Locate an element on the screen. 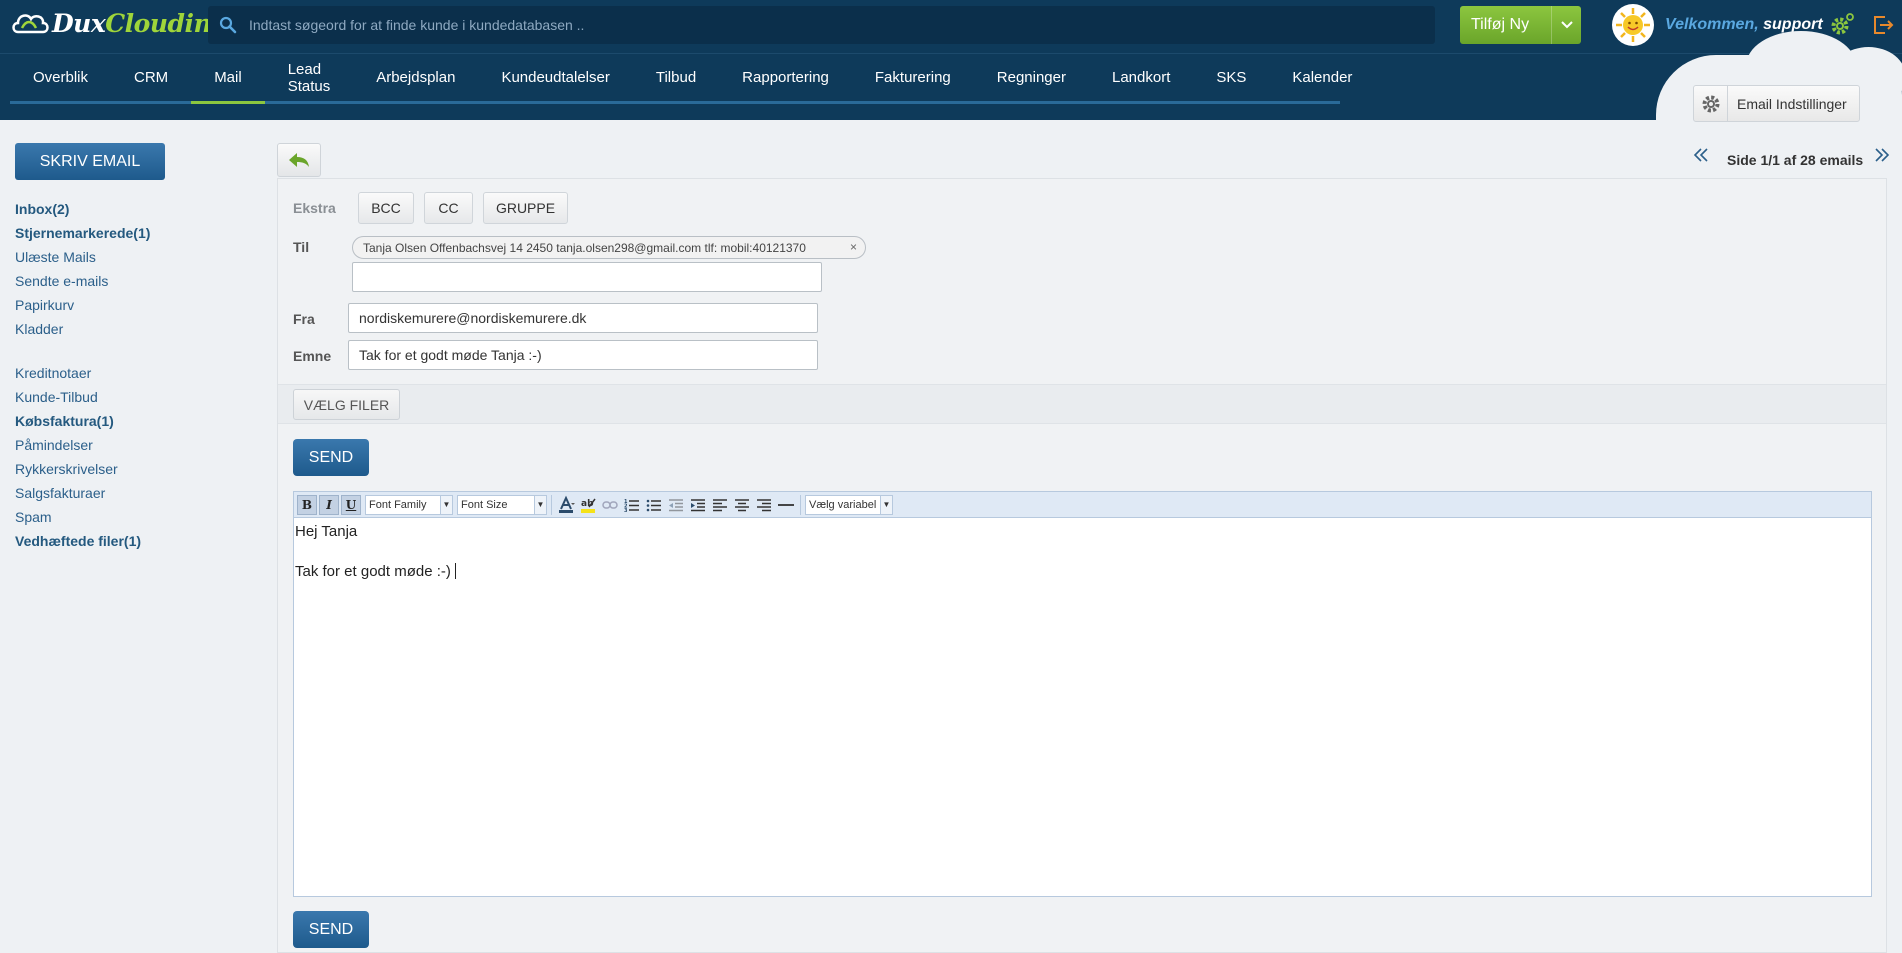  search-icon is located at coordinates (228, 25).